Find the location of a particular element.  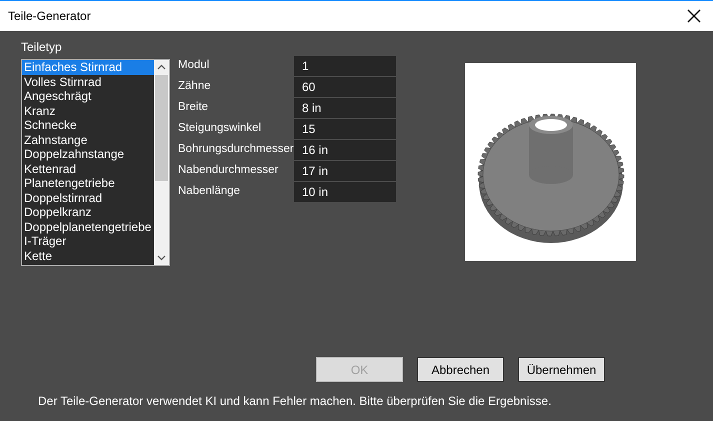

disclaimer-text: Der Teile-Generator verwendet KI und kann Fehler machen. Bitte überprüfen Sie die Ergebnisse. is located at coordinates (295, 401).